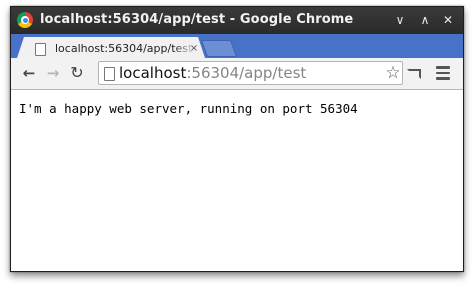 This screenshot has width=474, height=286. What do you see at coordinates (25, 20) in the screenshot?
I see `chrome-logo-icon` at bounding box center [25, 20].